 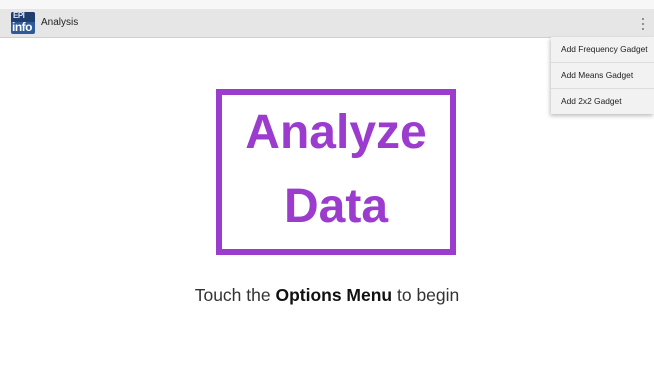 I want to click on epi-info-app-icon: EPI info, so click(x=23, y=23).